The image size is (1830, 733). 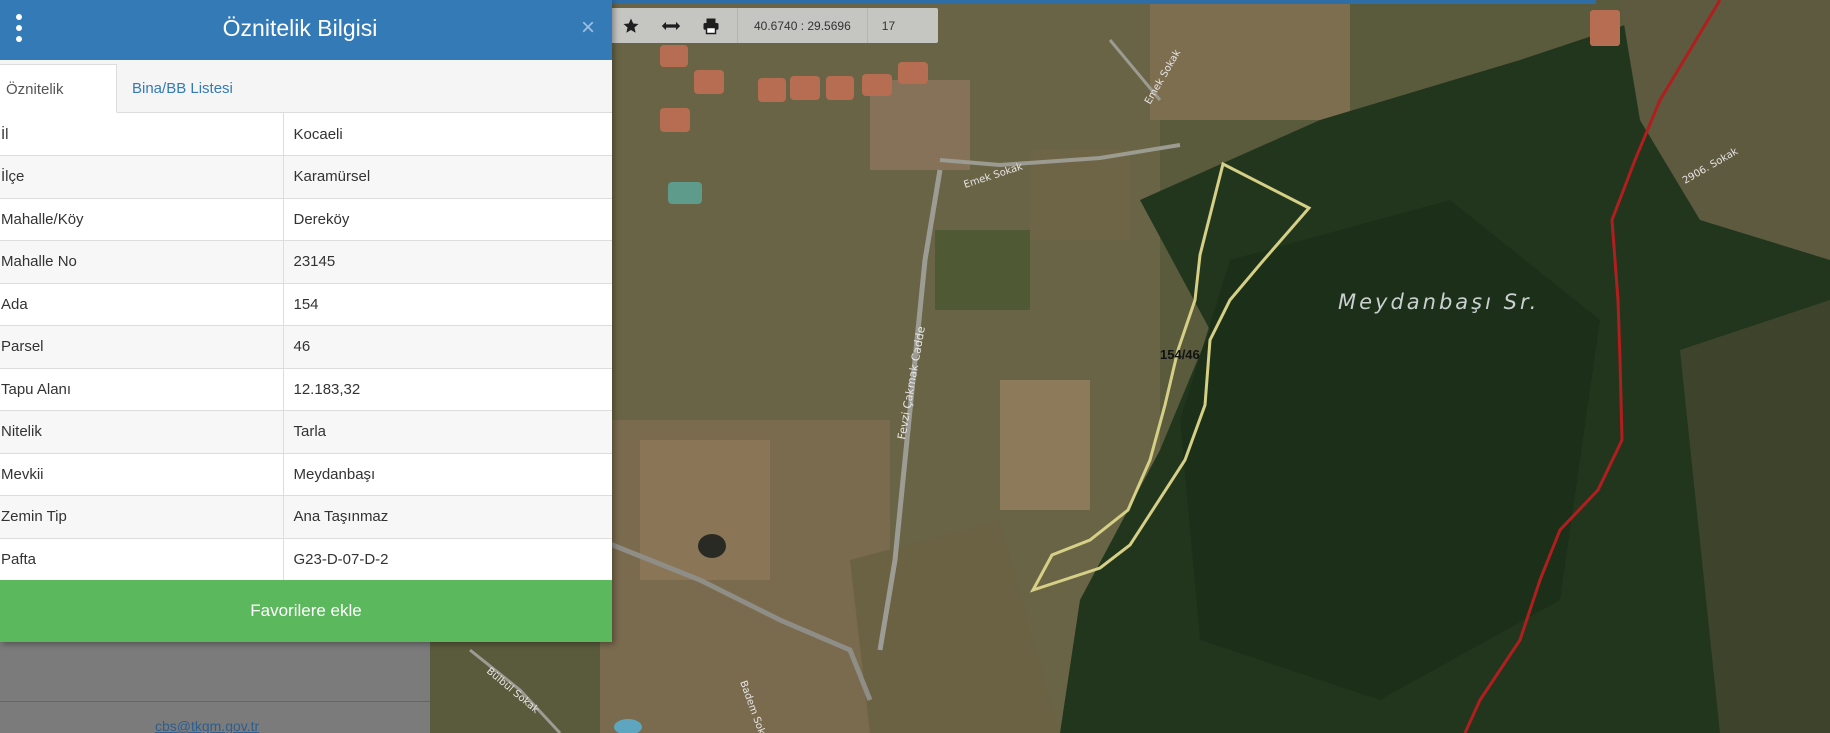 I want to click on table-row: Pafta G23-D-07-D-2, so click(x=306, y=559).